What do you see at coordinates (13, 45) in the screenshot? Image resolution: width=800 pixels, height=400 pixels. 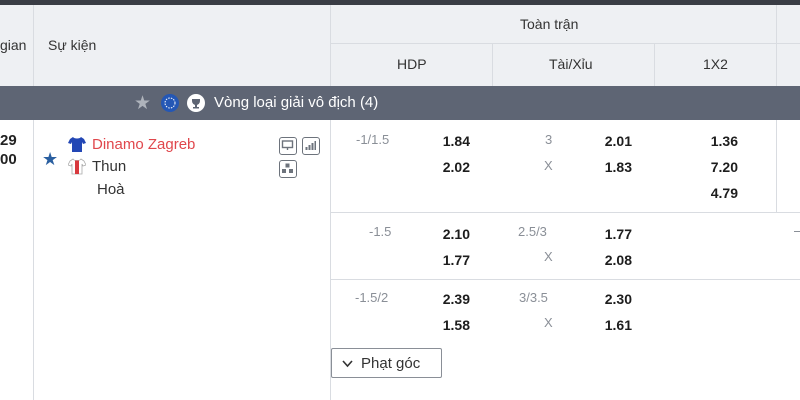 I see `time-column-header: gian` at bounding box center [13, 45].